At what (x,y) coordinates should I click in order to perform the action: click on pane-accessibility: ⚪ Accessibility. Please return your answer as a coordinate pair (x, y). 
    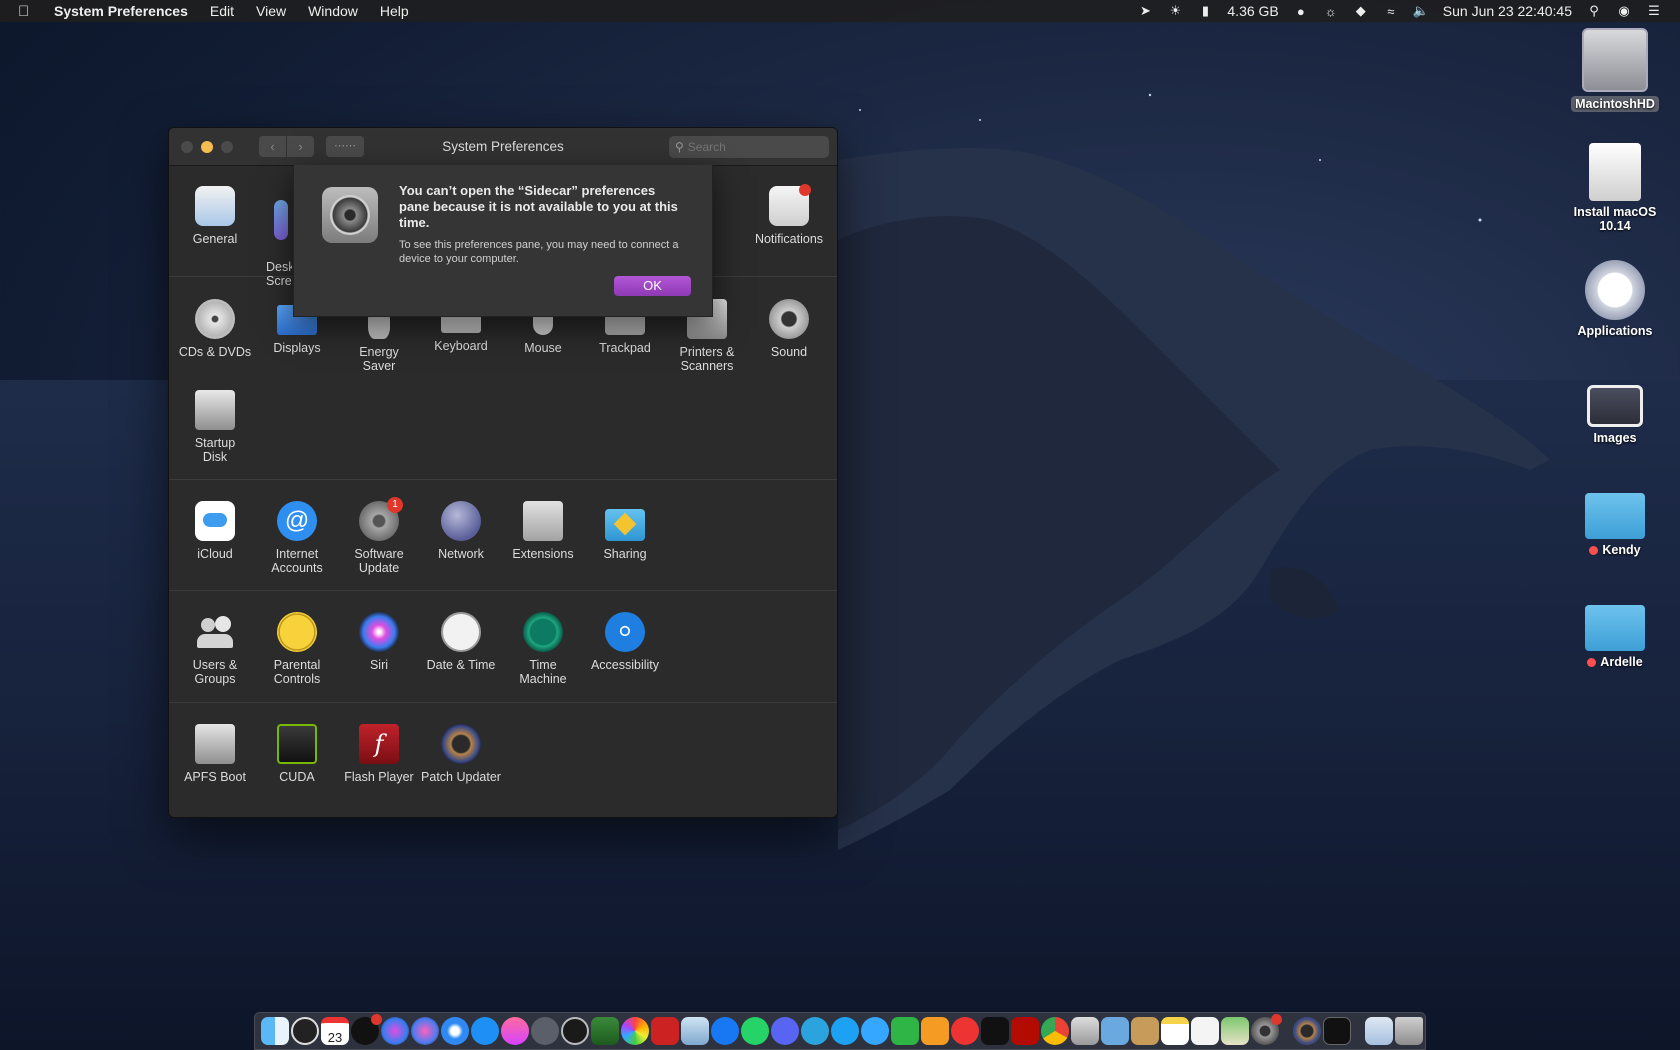
    Looking at the image, I should click on (625, 642).